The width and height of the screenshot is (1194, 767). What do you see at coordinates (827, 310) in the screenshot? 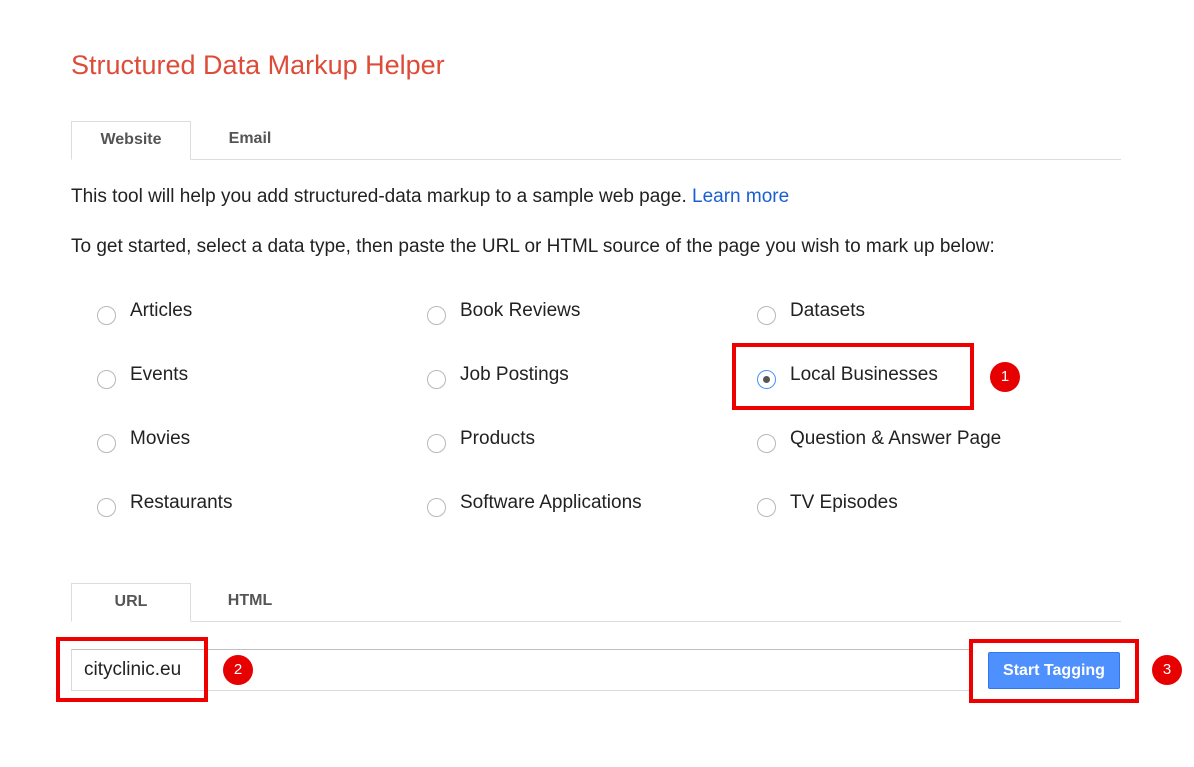
I see `option-label: Datasets` at bounding box center [827, 310].